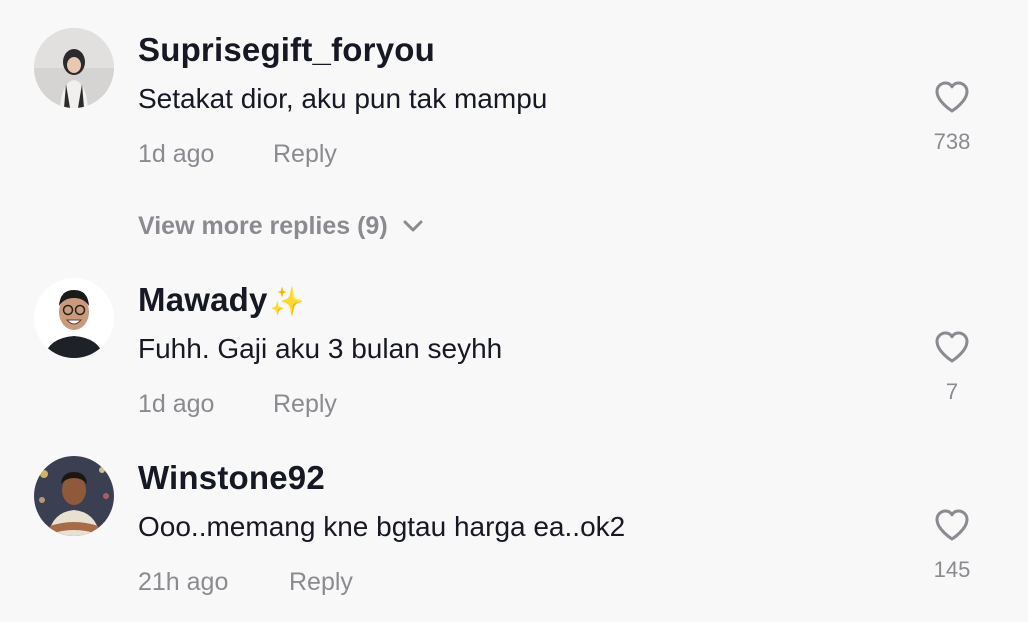  What do you see at coordinates (287, 301) in the screenshot?
I see `sparkles-emoji: ✨` at bounding box center [287, 301].